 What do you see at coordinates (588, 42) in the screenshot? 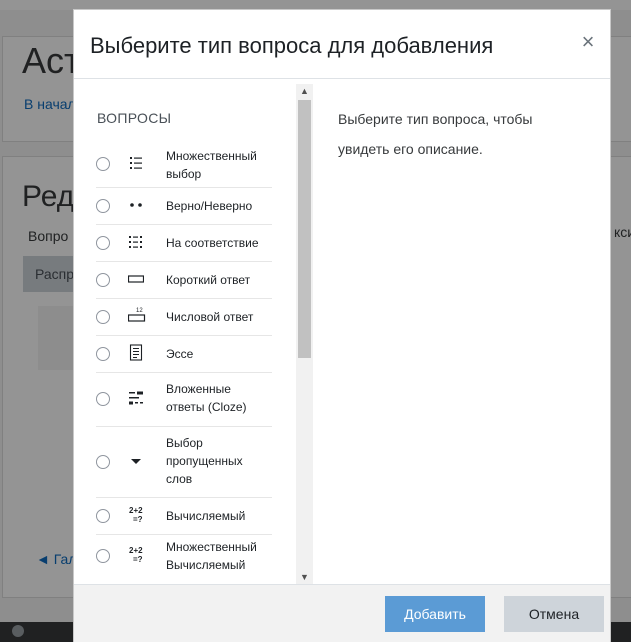
I see `close-icon: ×` at bounding box center [588, 42].